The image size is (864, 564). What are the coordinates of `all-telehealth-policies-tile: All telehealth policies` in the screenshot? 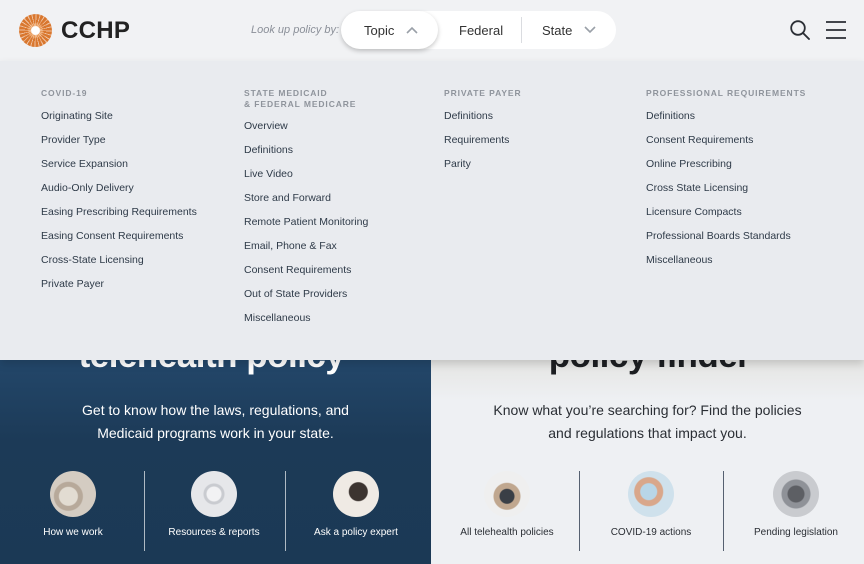 It's located at (507, 504).